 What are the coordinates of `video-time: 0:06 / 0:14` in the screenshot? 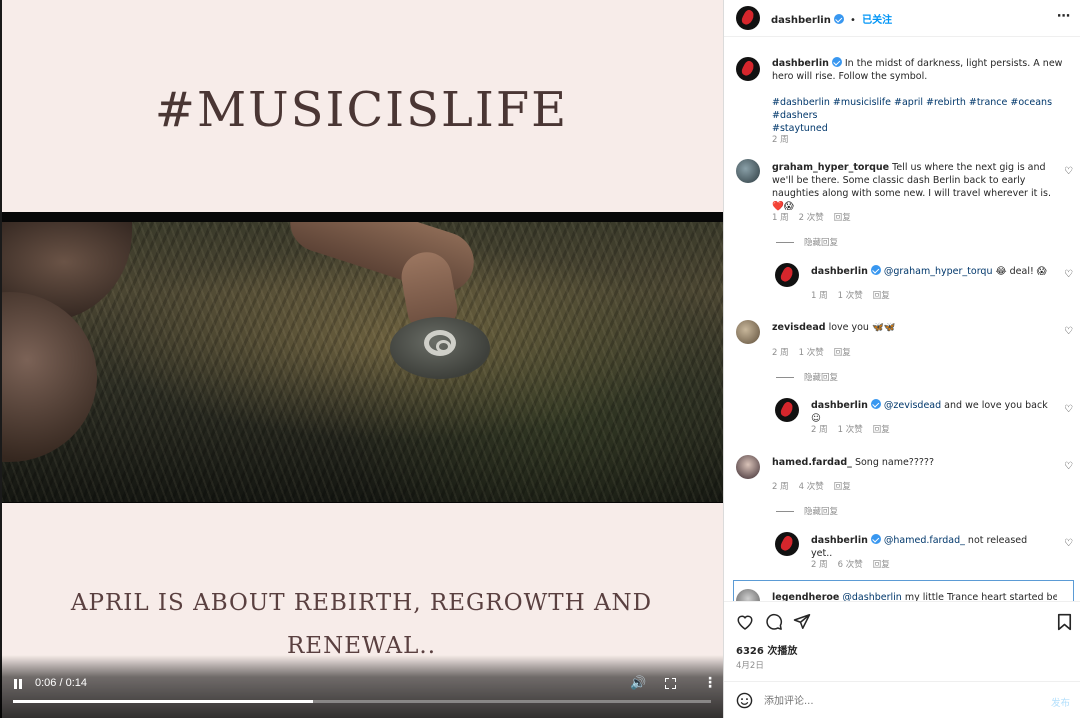 It's located at (61, 683).